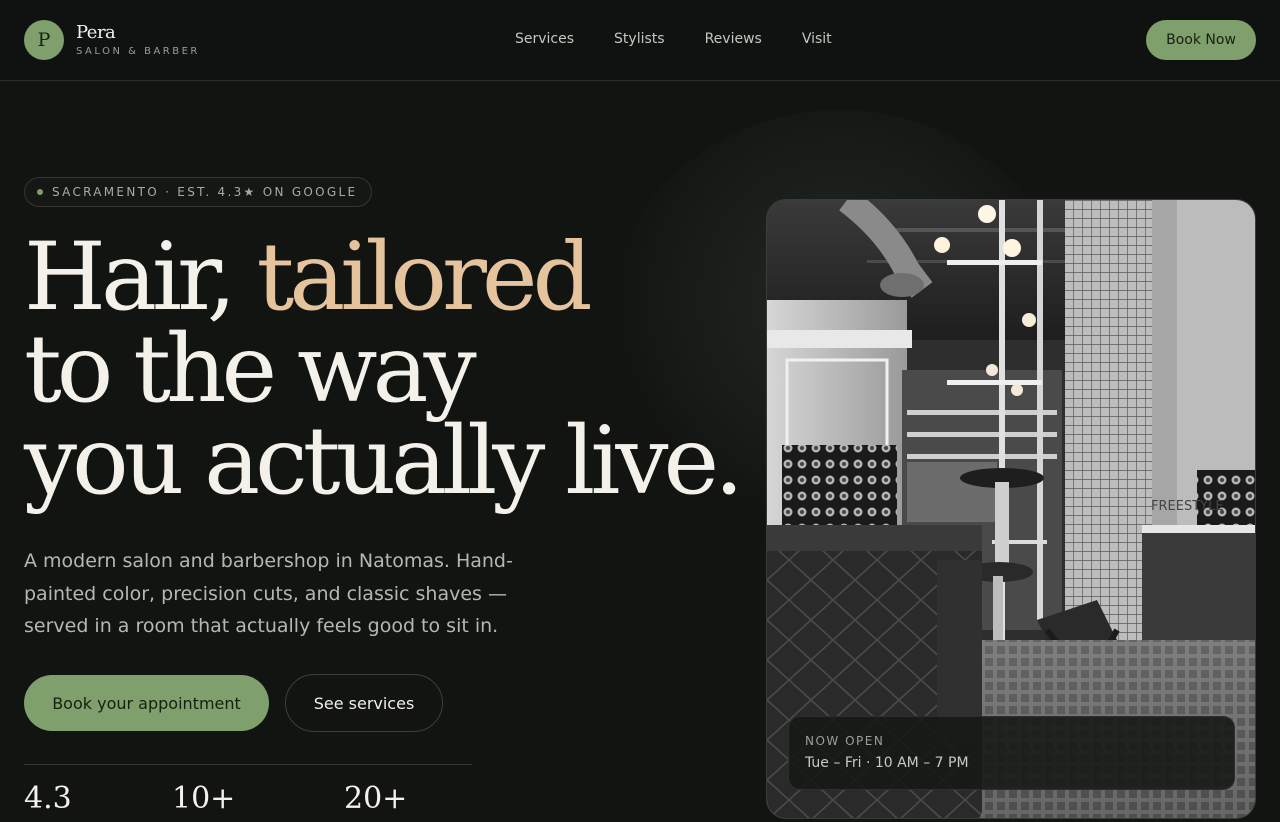 The height and width of the screenshot is (822, 1280). What do you see at coordinates (1187, 506) in the screenshot?
I see `salon-sign-text: FREESTYLE` at bounding box center [1187, 506].